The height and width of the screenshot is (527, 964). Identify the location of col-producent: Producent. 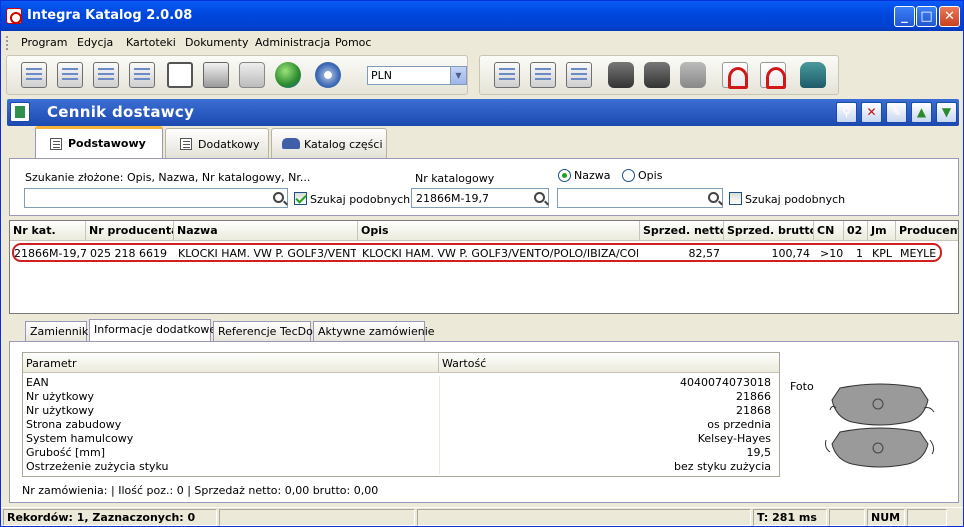
(927, 231).